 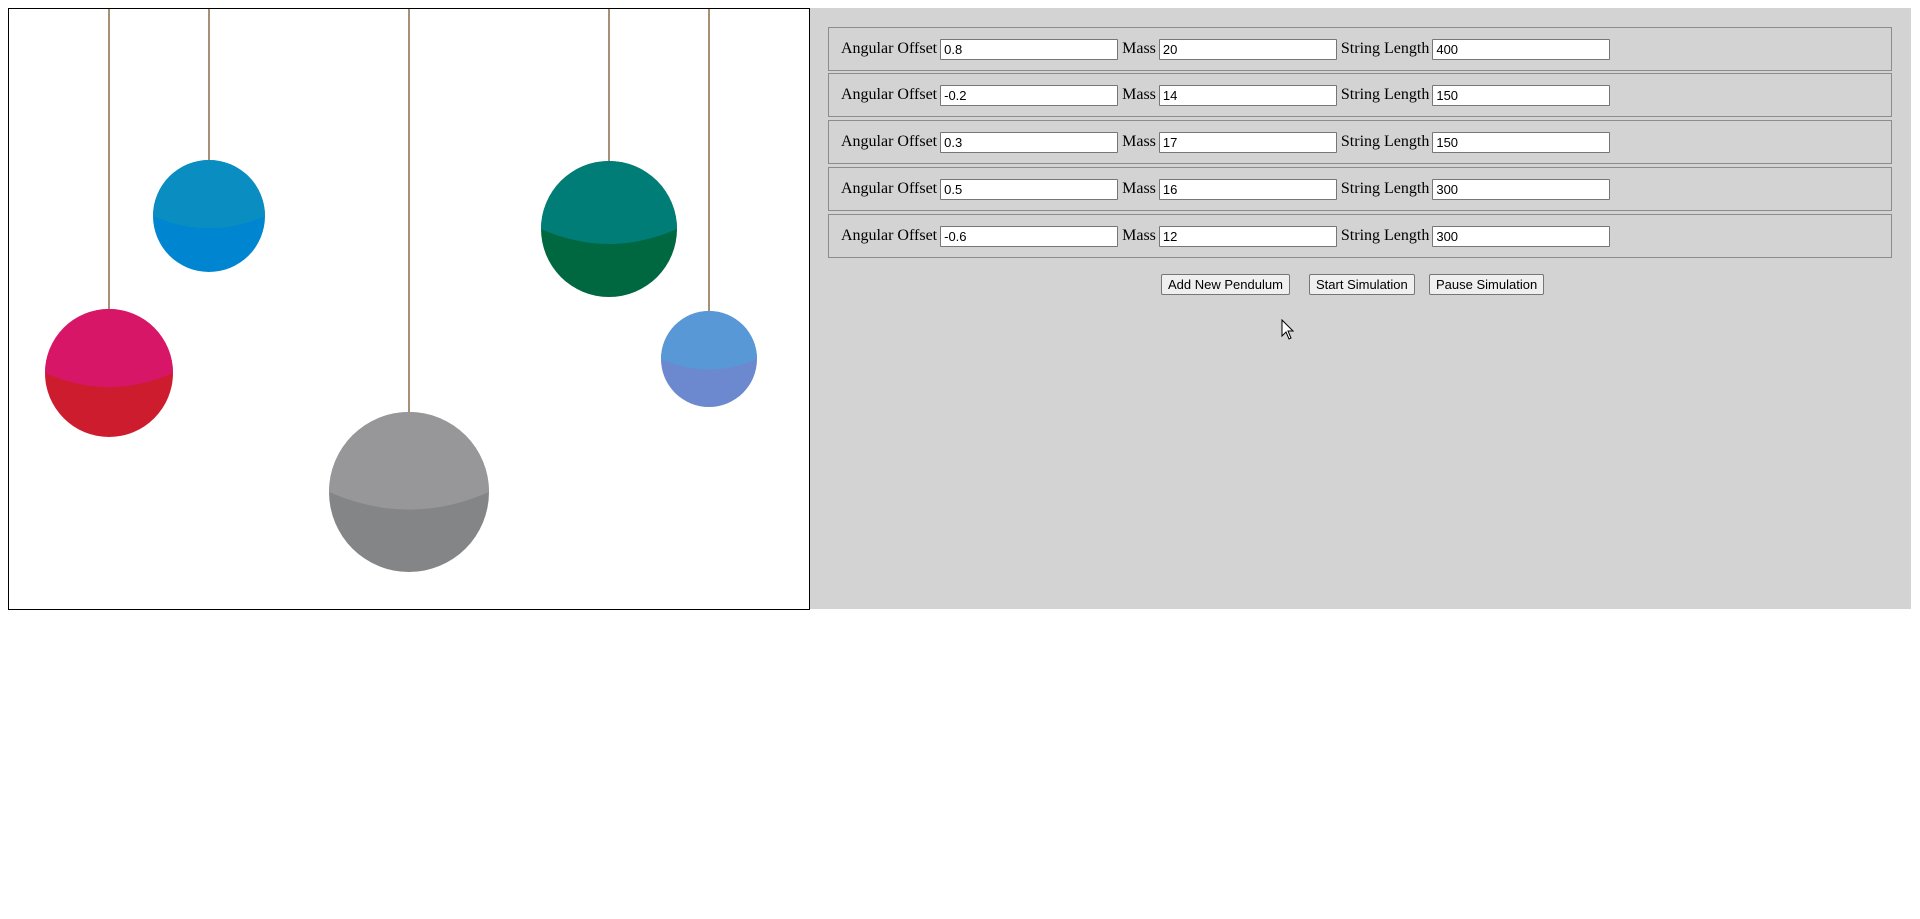 What do you see at coordinates (1362, 284) in the screenshot?
I see `start-simulation-button: Start Simulation` at bounding box center [1362, 284].